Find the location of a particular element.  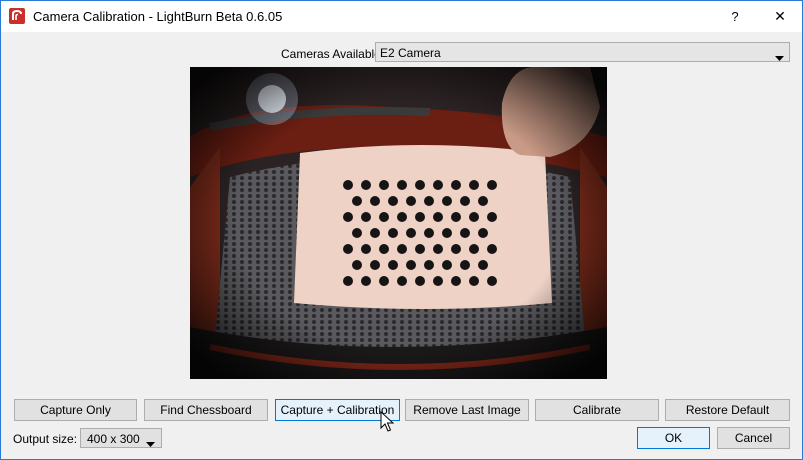

output-size-label: Output size: is located at coordinates (45, 439).